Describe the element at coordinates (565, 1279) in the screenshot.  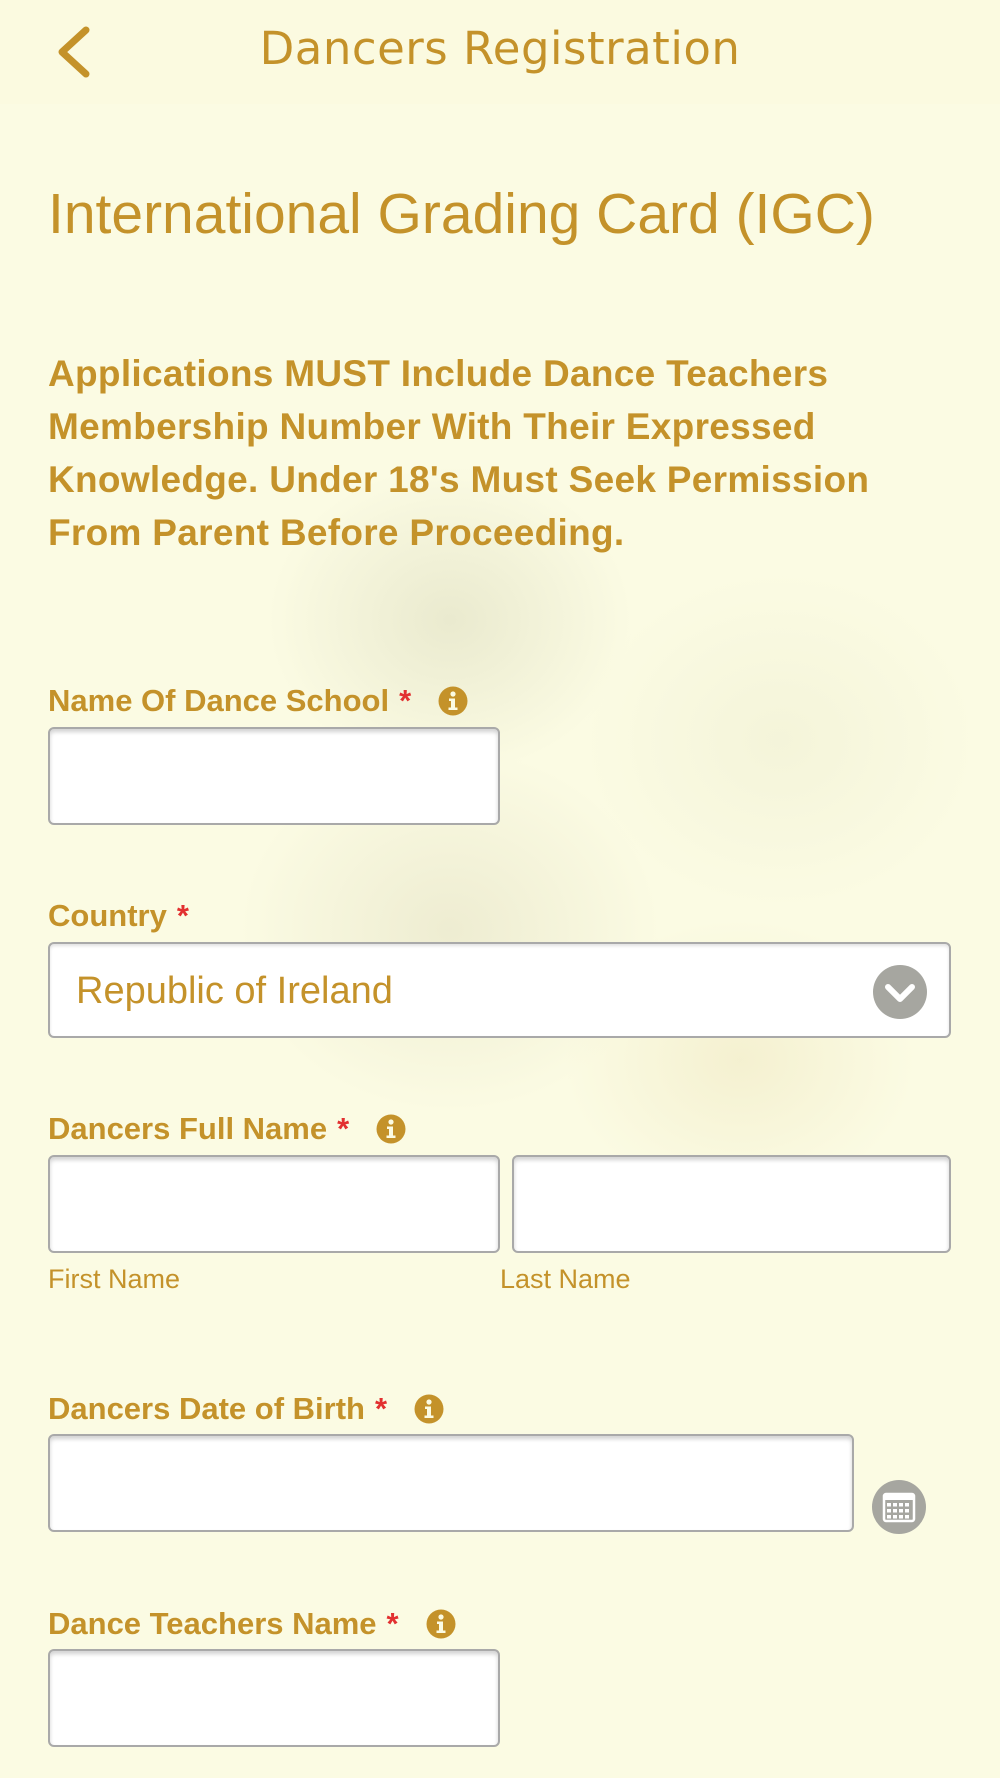
I see `last-name-sublabel: Last Name` at that location.